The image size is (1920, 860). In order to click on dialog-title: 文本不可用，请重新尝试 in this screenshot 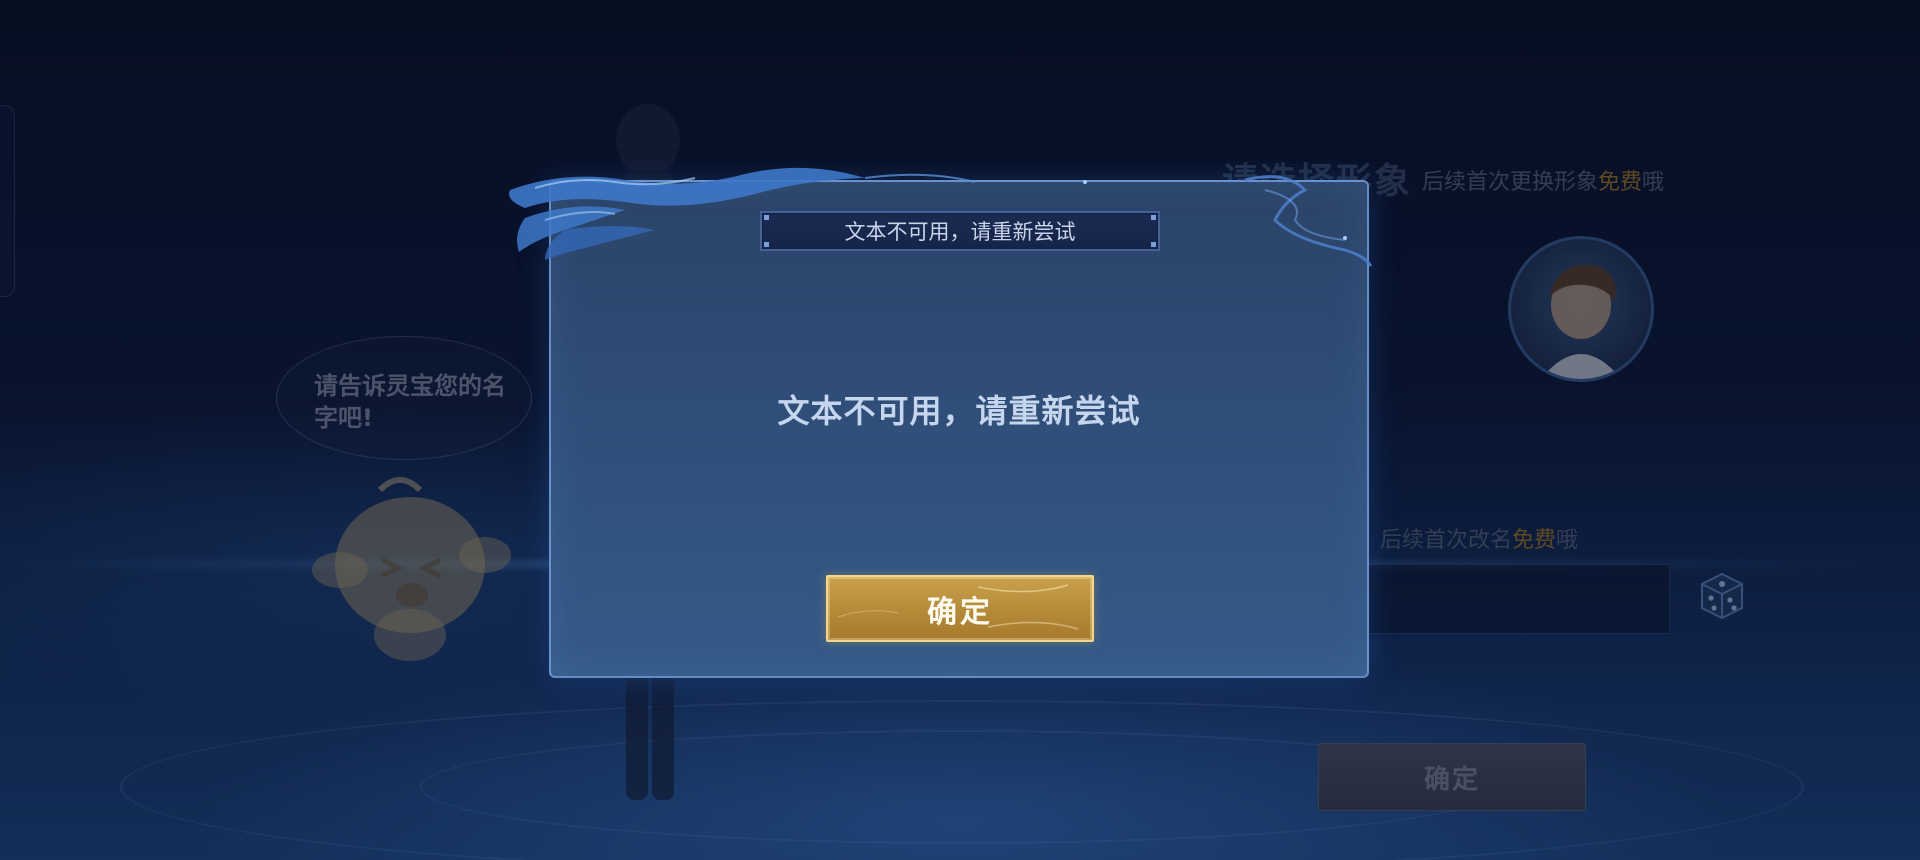, I will do `click(960, 232)`.